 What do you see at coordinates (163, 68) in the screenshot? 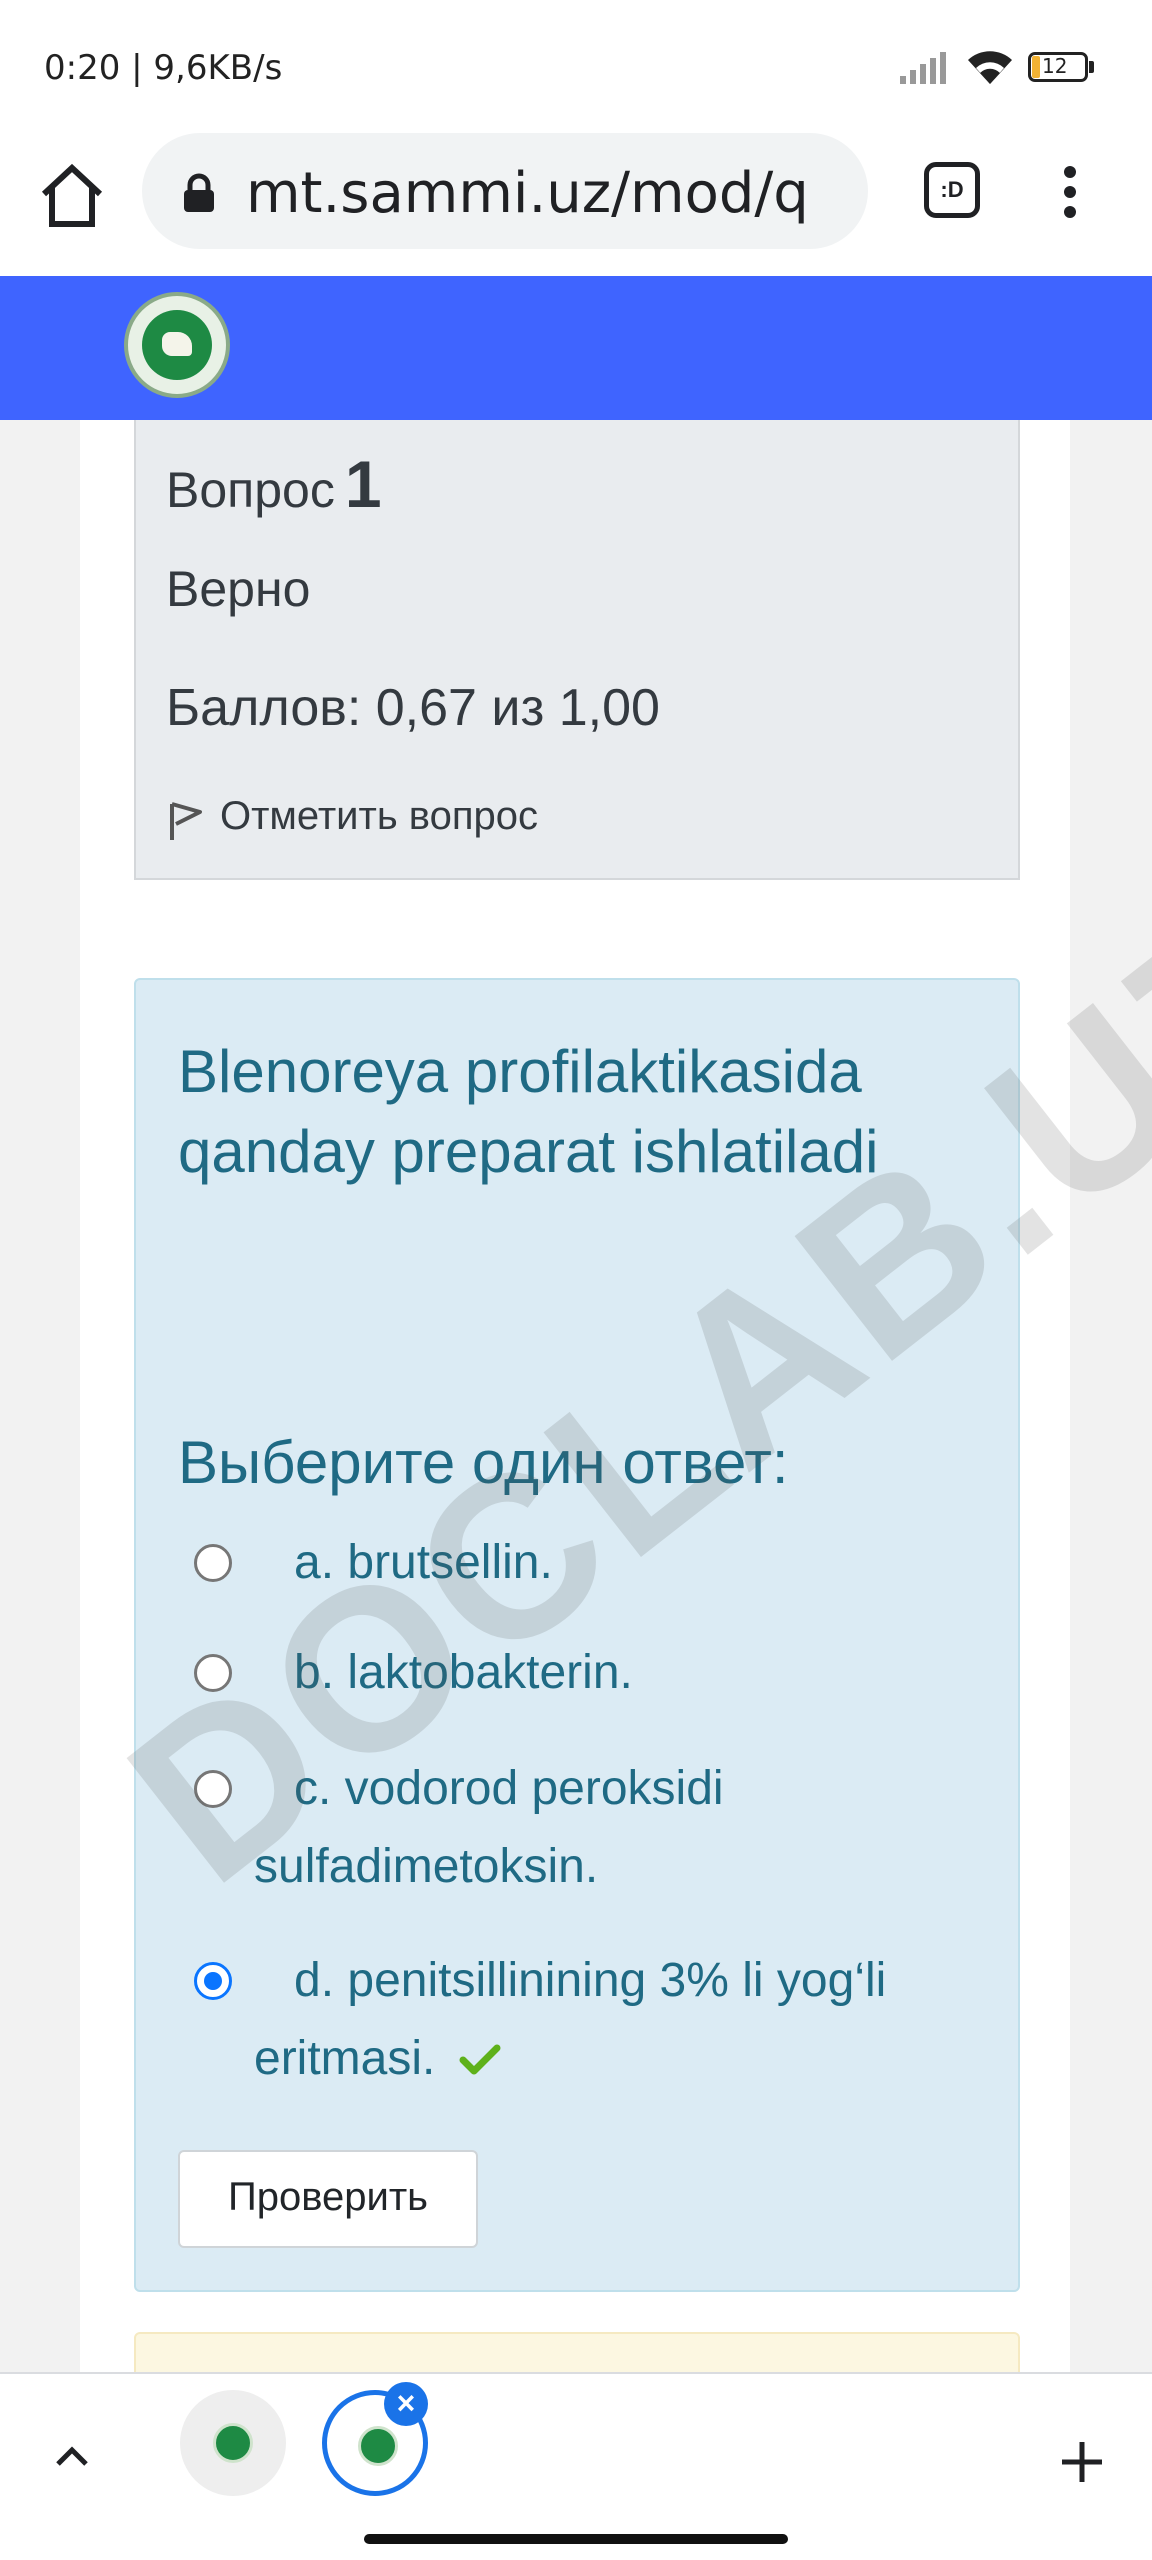
I see `status-time-speed: 0:20 | 9,6KB/s` at bounding box center [163, 68].